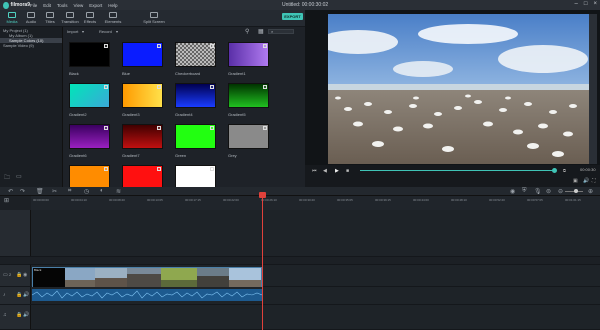 The image size is (600, 330). I want to click on color-icon: ◐, so click(102, 191).